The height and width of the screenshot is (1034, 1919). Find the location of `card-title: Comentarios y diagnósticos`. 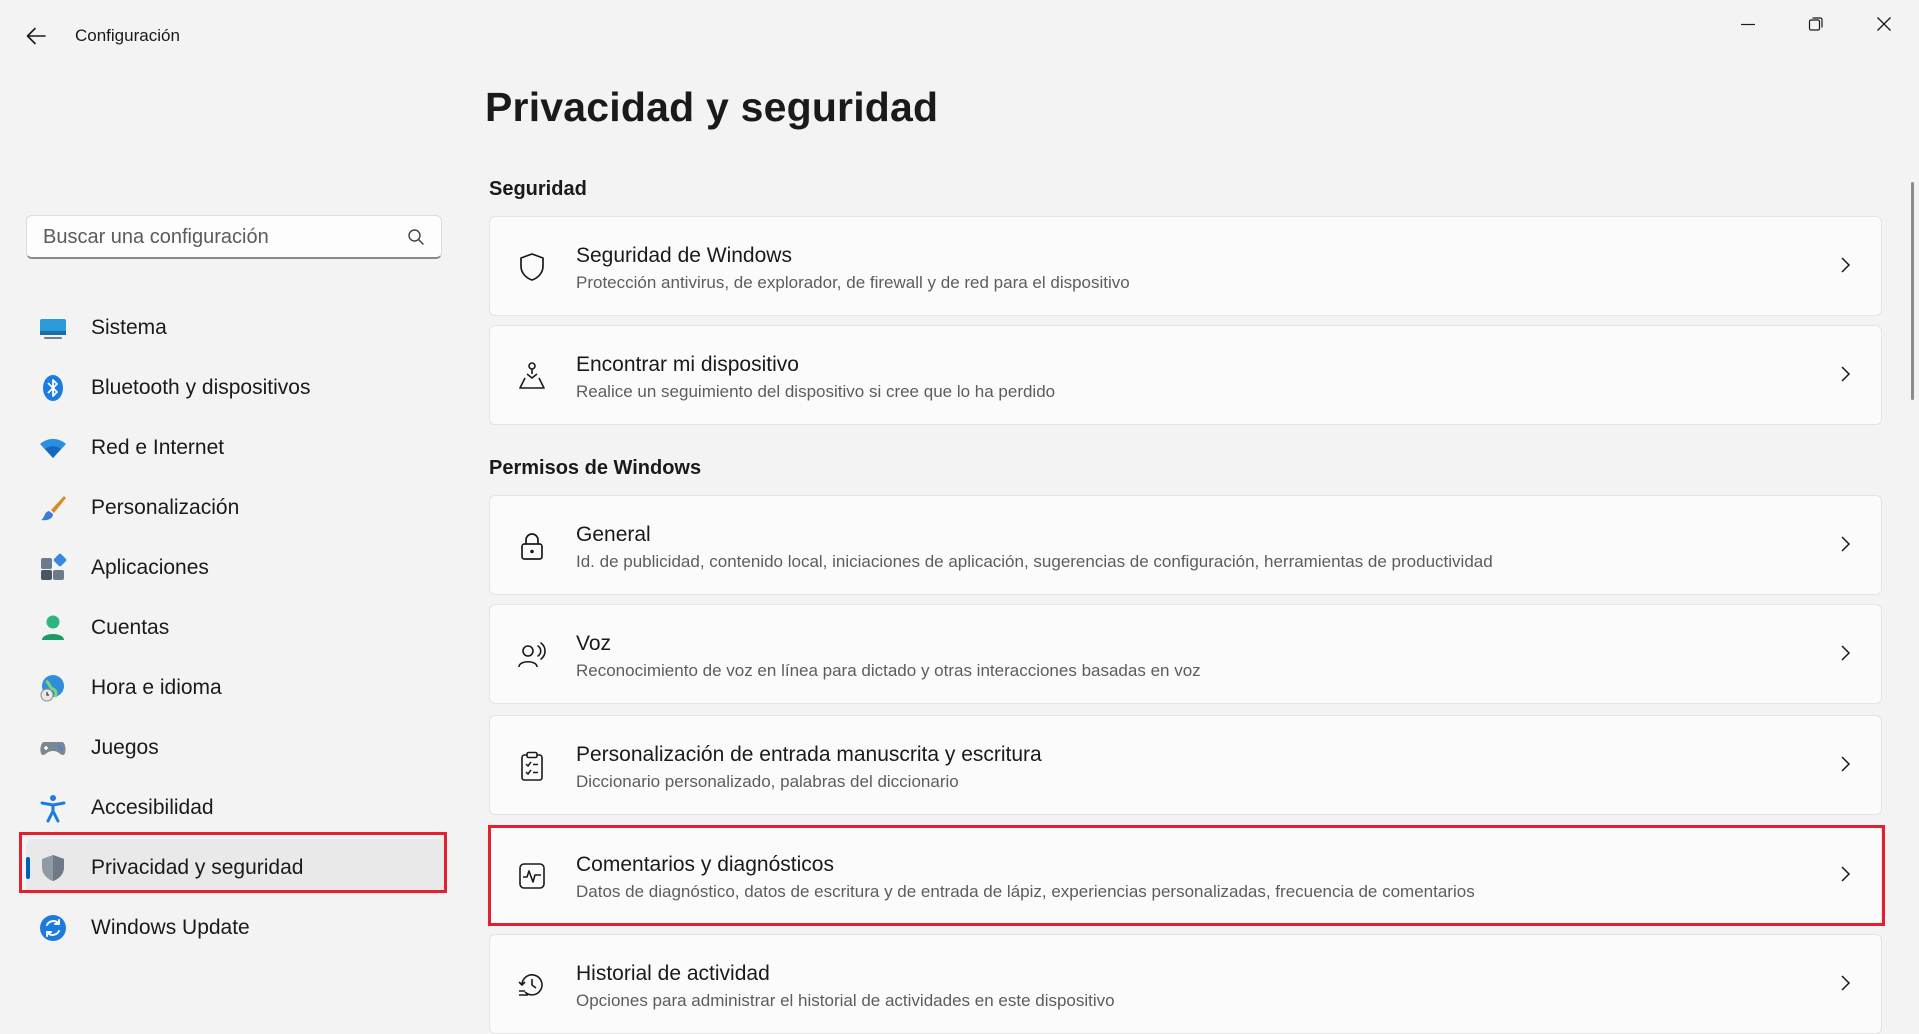

card-title: Comentarios y diagnósticos is located at coordinates (705, 864).